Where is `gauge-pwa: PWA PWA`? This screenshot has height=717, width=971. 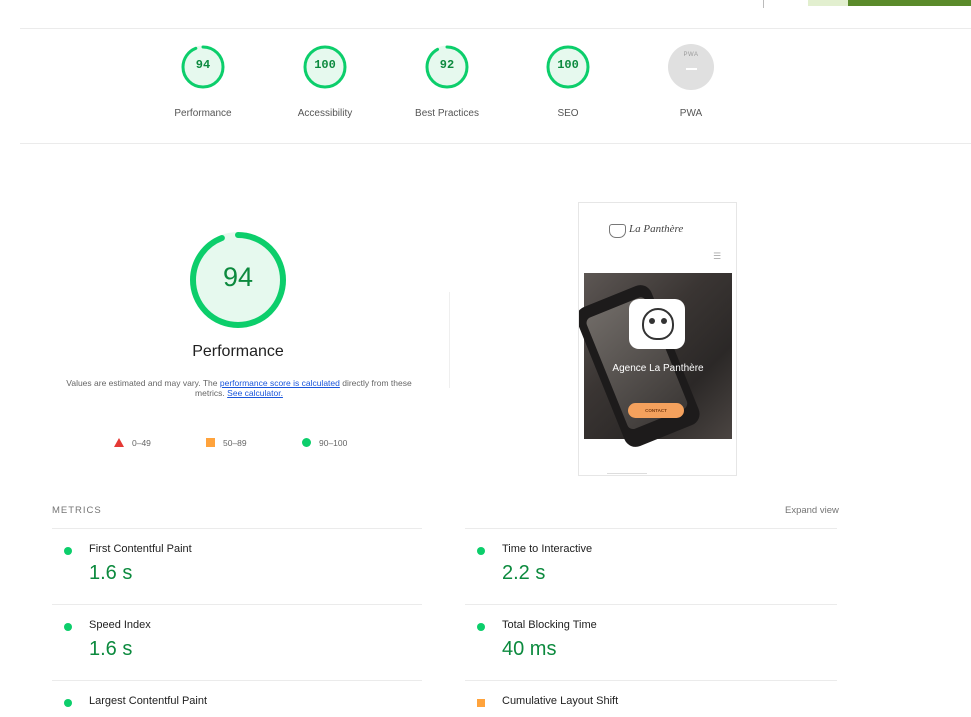 gauge-pwa: PWA PWA is located at coordinates (691, 89).